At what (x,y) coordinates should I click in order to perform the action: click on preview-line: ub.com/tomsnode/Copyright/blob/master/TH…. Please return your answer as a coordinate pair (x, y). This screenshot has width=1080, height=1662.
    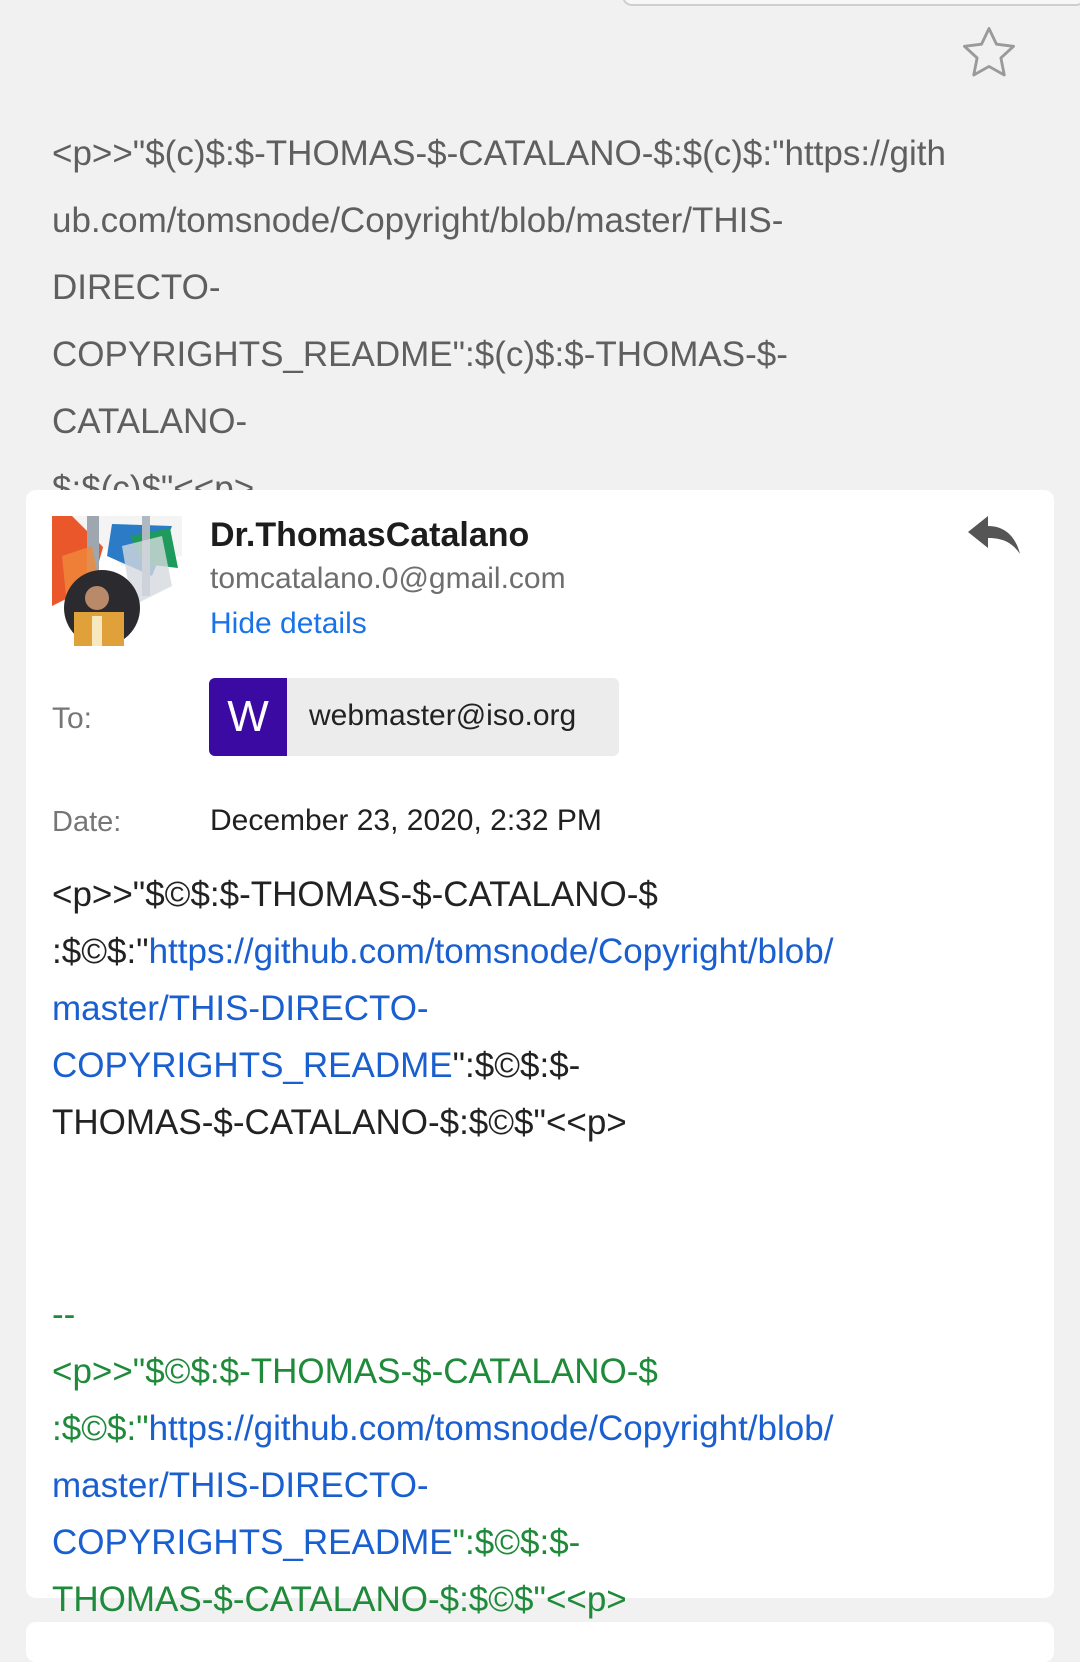
    Looking at the image, I should click on (418, 220).